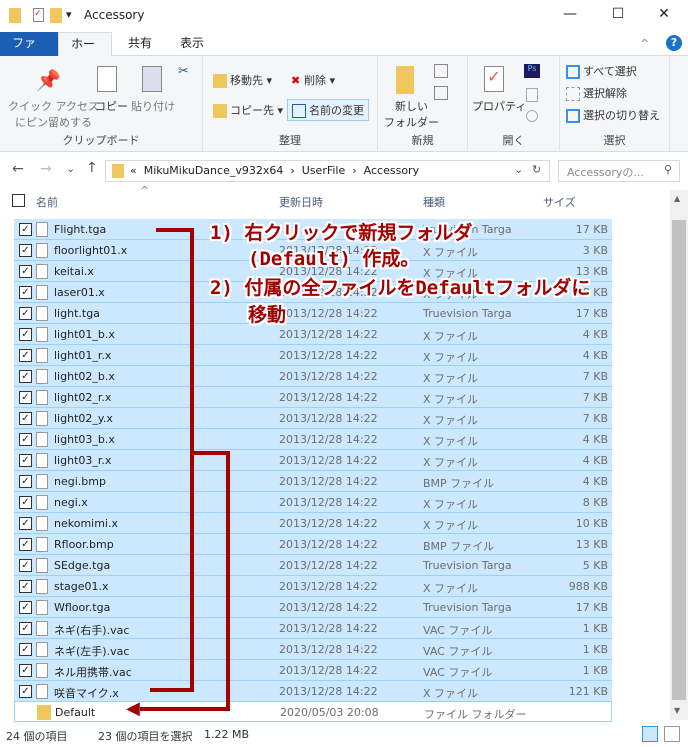 The width and height of the screenshot is (688, 747). What do you see at coordinates (313, 481) in the screenshot?
I see `file-row: ✓ negi.bmp 2013/12/28 14:22 BMP ファイル 4 KB` at bounding box center [313, 481].